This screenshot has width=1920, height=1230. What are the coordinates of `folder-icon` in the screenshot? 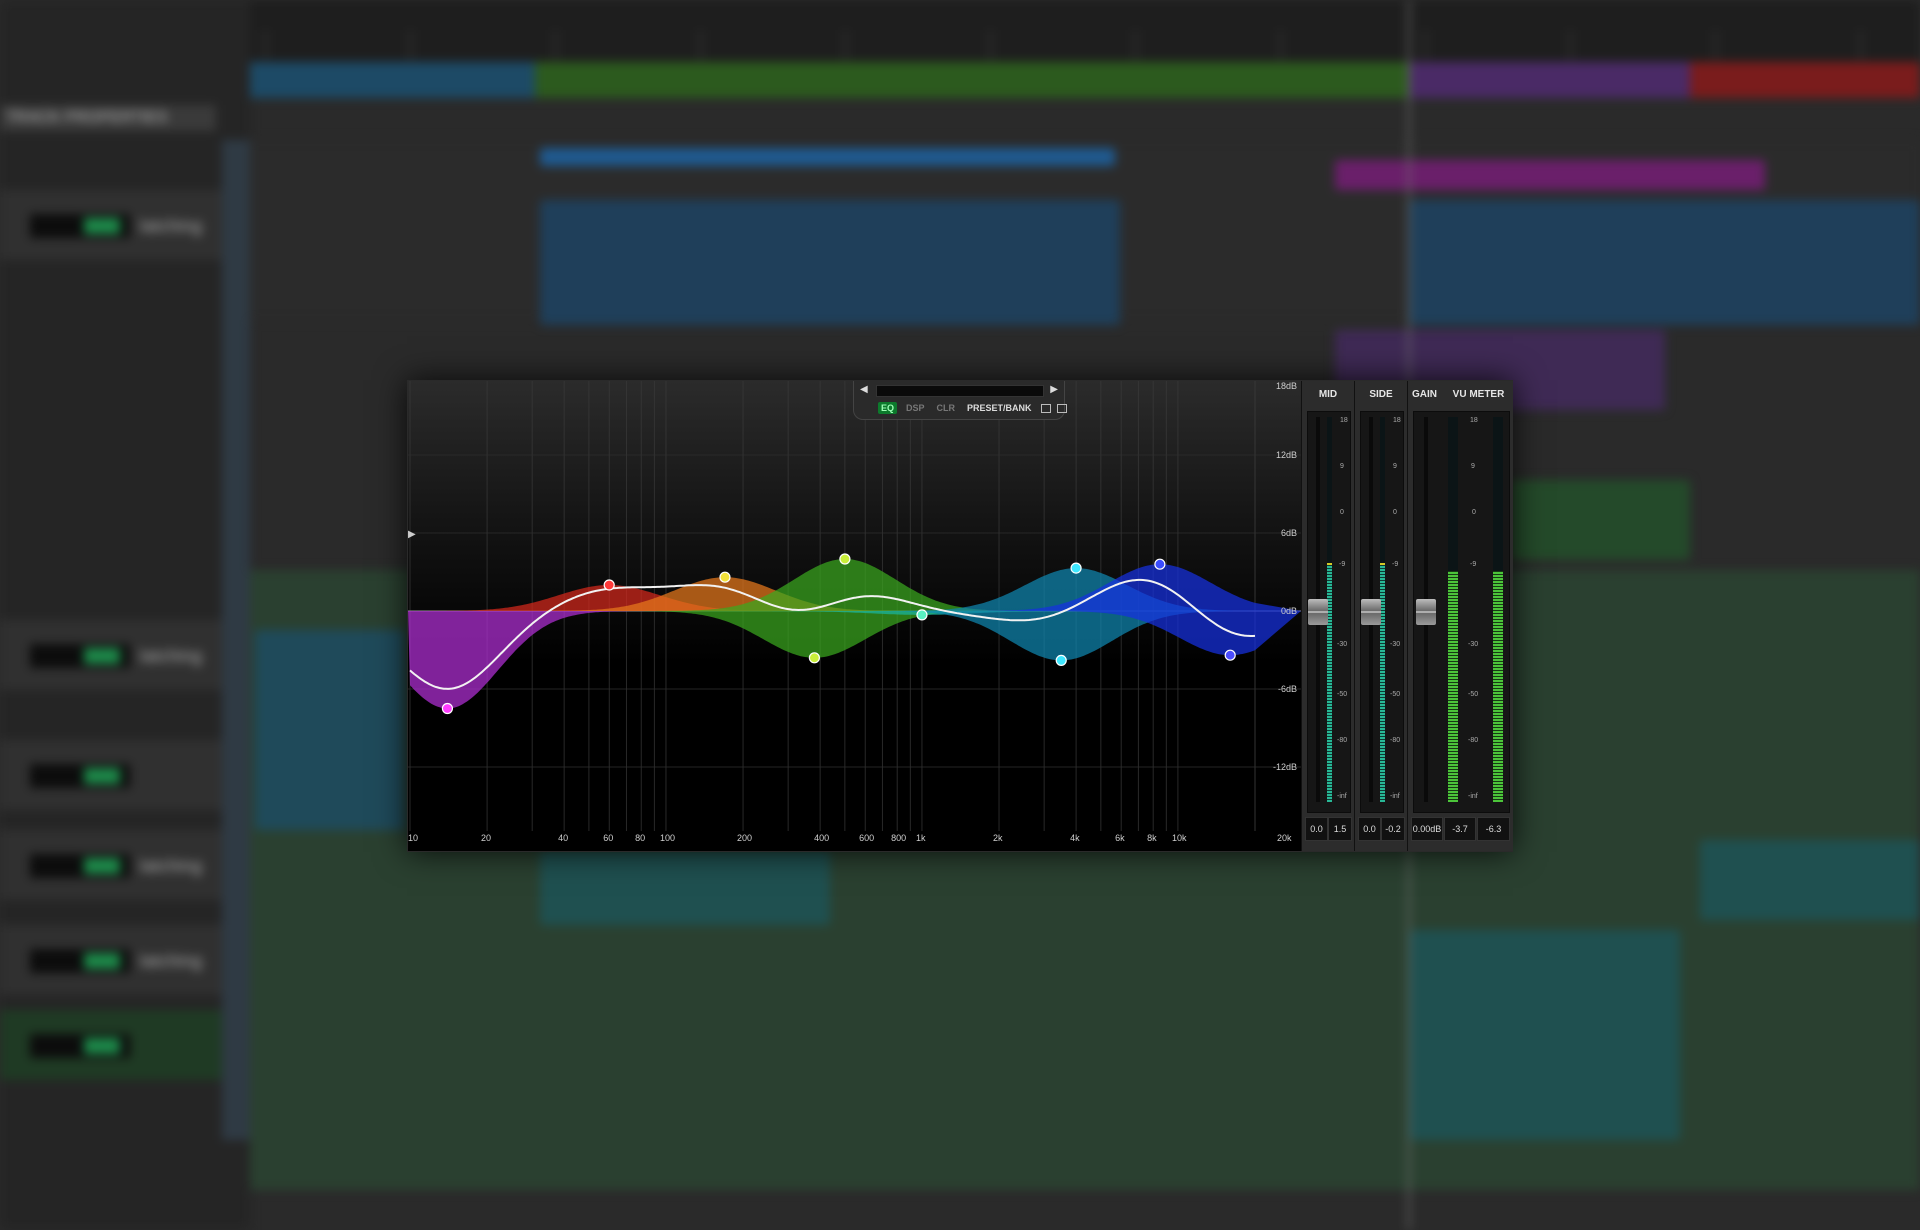 It's located at (1045, 408).